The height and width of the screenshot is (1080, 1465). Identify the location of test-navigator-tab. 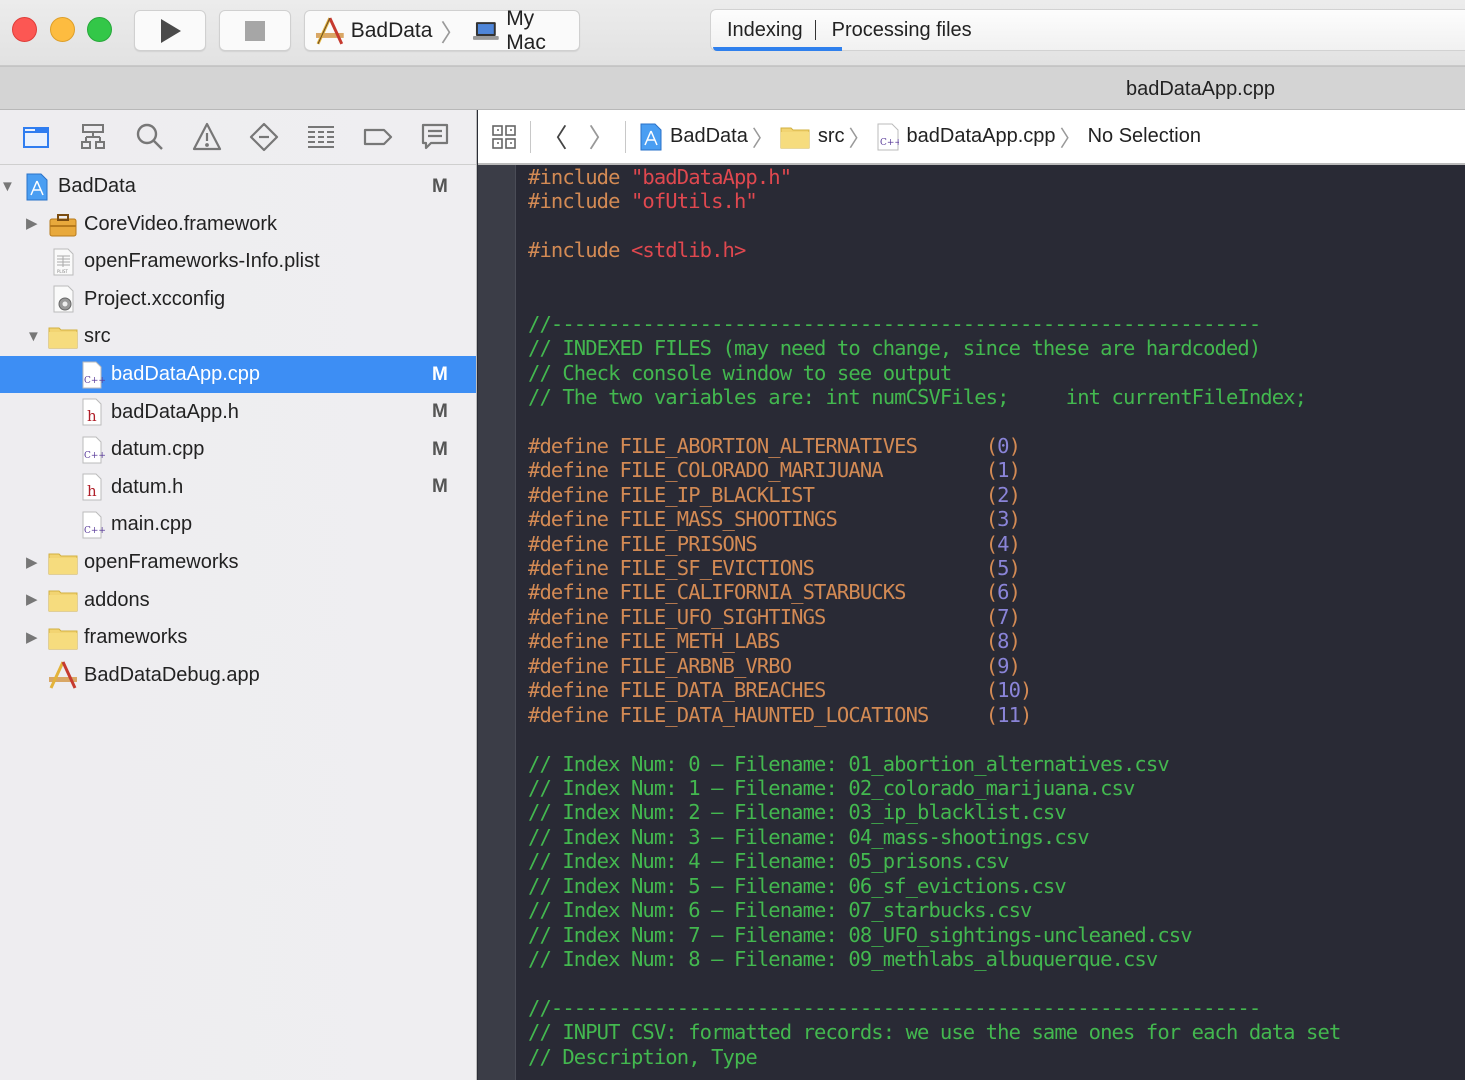
(276, 137).